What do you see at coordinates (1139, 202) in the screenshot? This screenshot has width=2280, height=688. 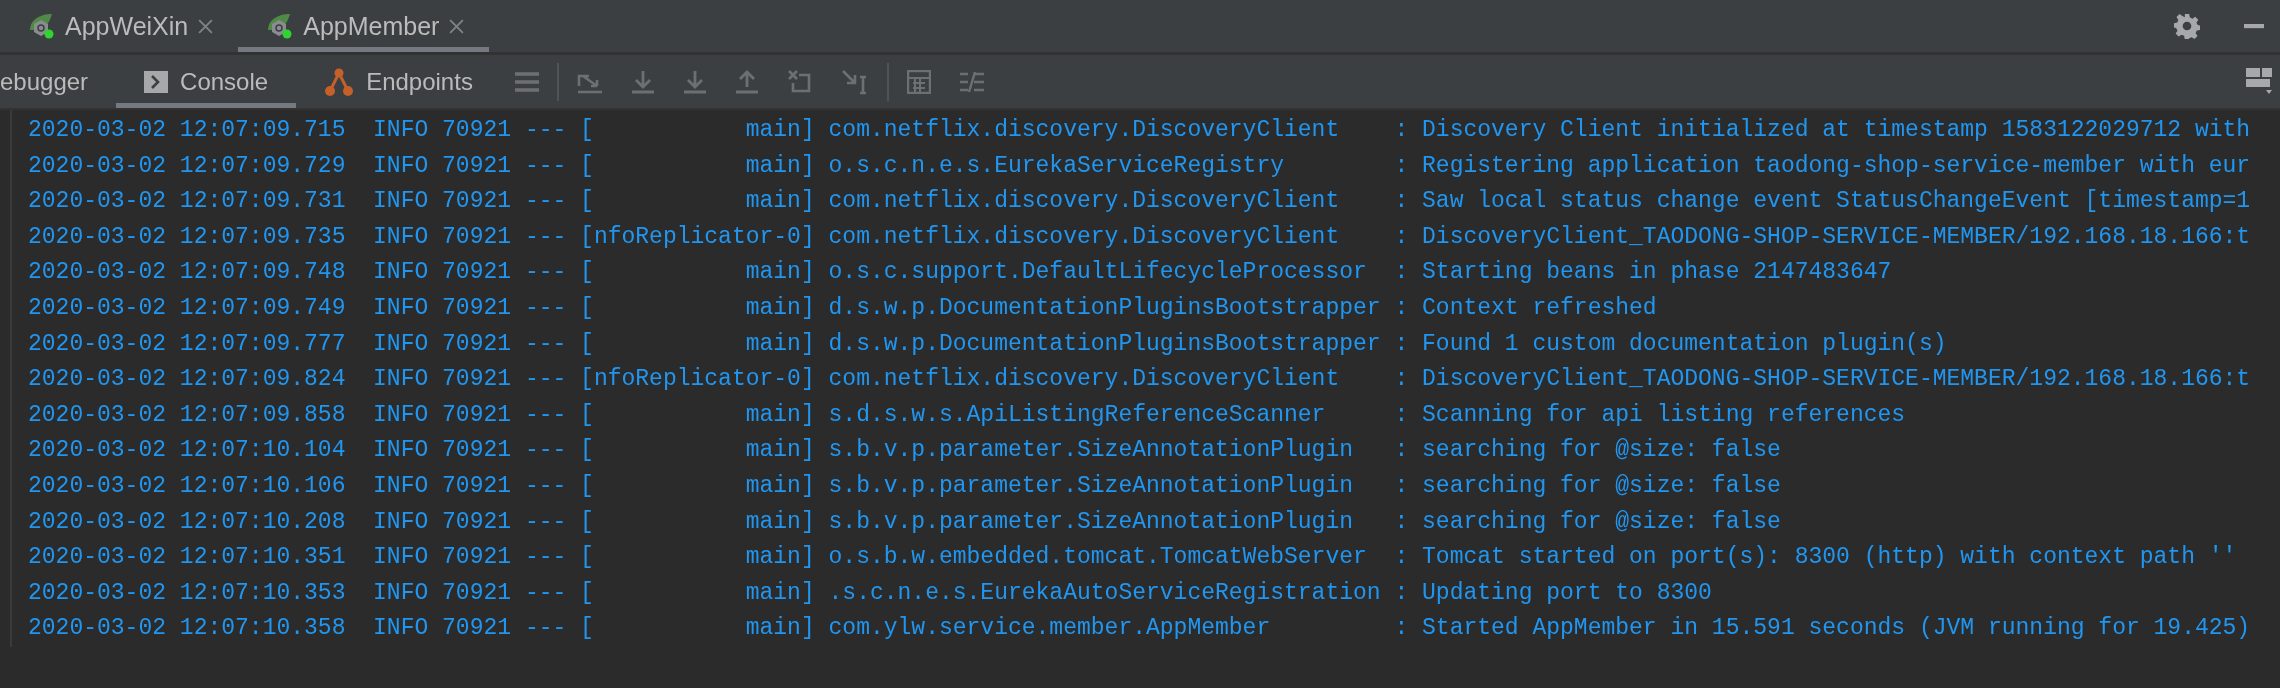 I see `log-line: 2020-03-02 12:07:09.731 INFO 70921 --- [ main] com.netflix.discovery.DiscoveryClient : Saw local status change event StatusChangeEvent [timestamp=1` at bounding box center [1139, 202].